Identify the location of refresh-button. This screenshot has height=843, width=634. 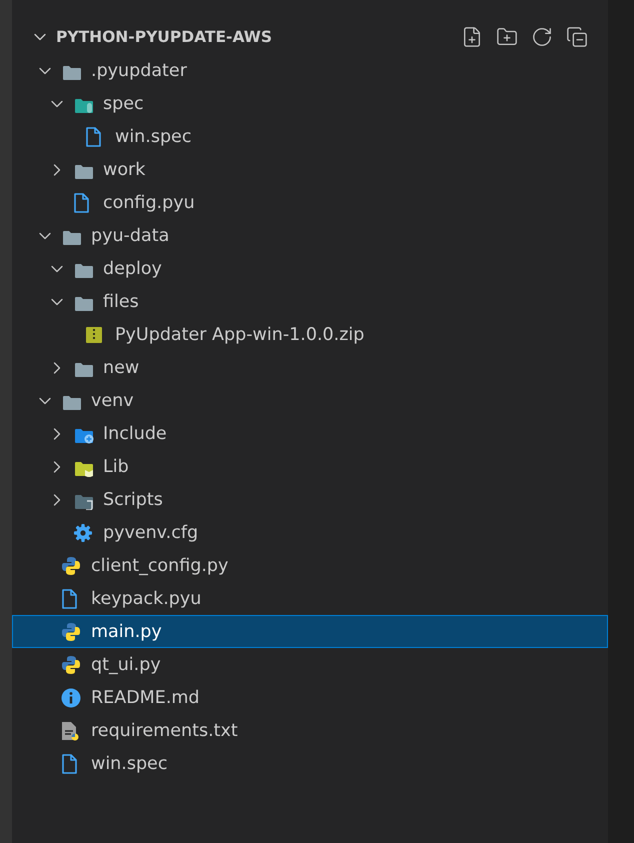
(542, 37).